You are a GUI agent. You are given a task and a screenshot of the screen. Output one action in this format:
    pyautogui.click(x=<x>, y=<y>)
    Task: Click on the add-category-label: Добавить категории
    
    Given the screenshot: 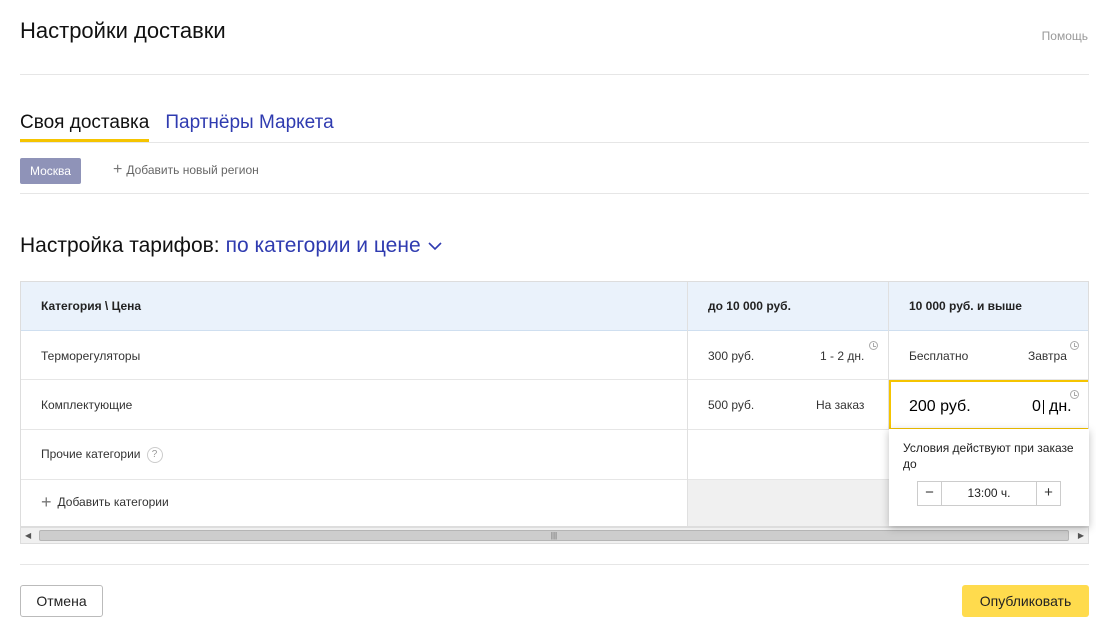 What is the action you would take?
    pyautogui.click(x=113, y=502)
    